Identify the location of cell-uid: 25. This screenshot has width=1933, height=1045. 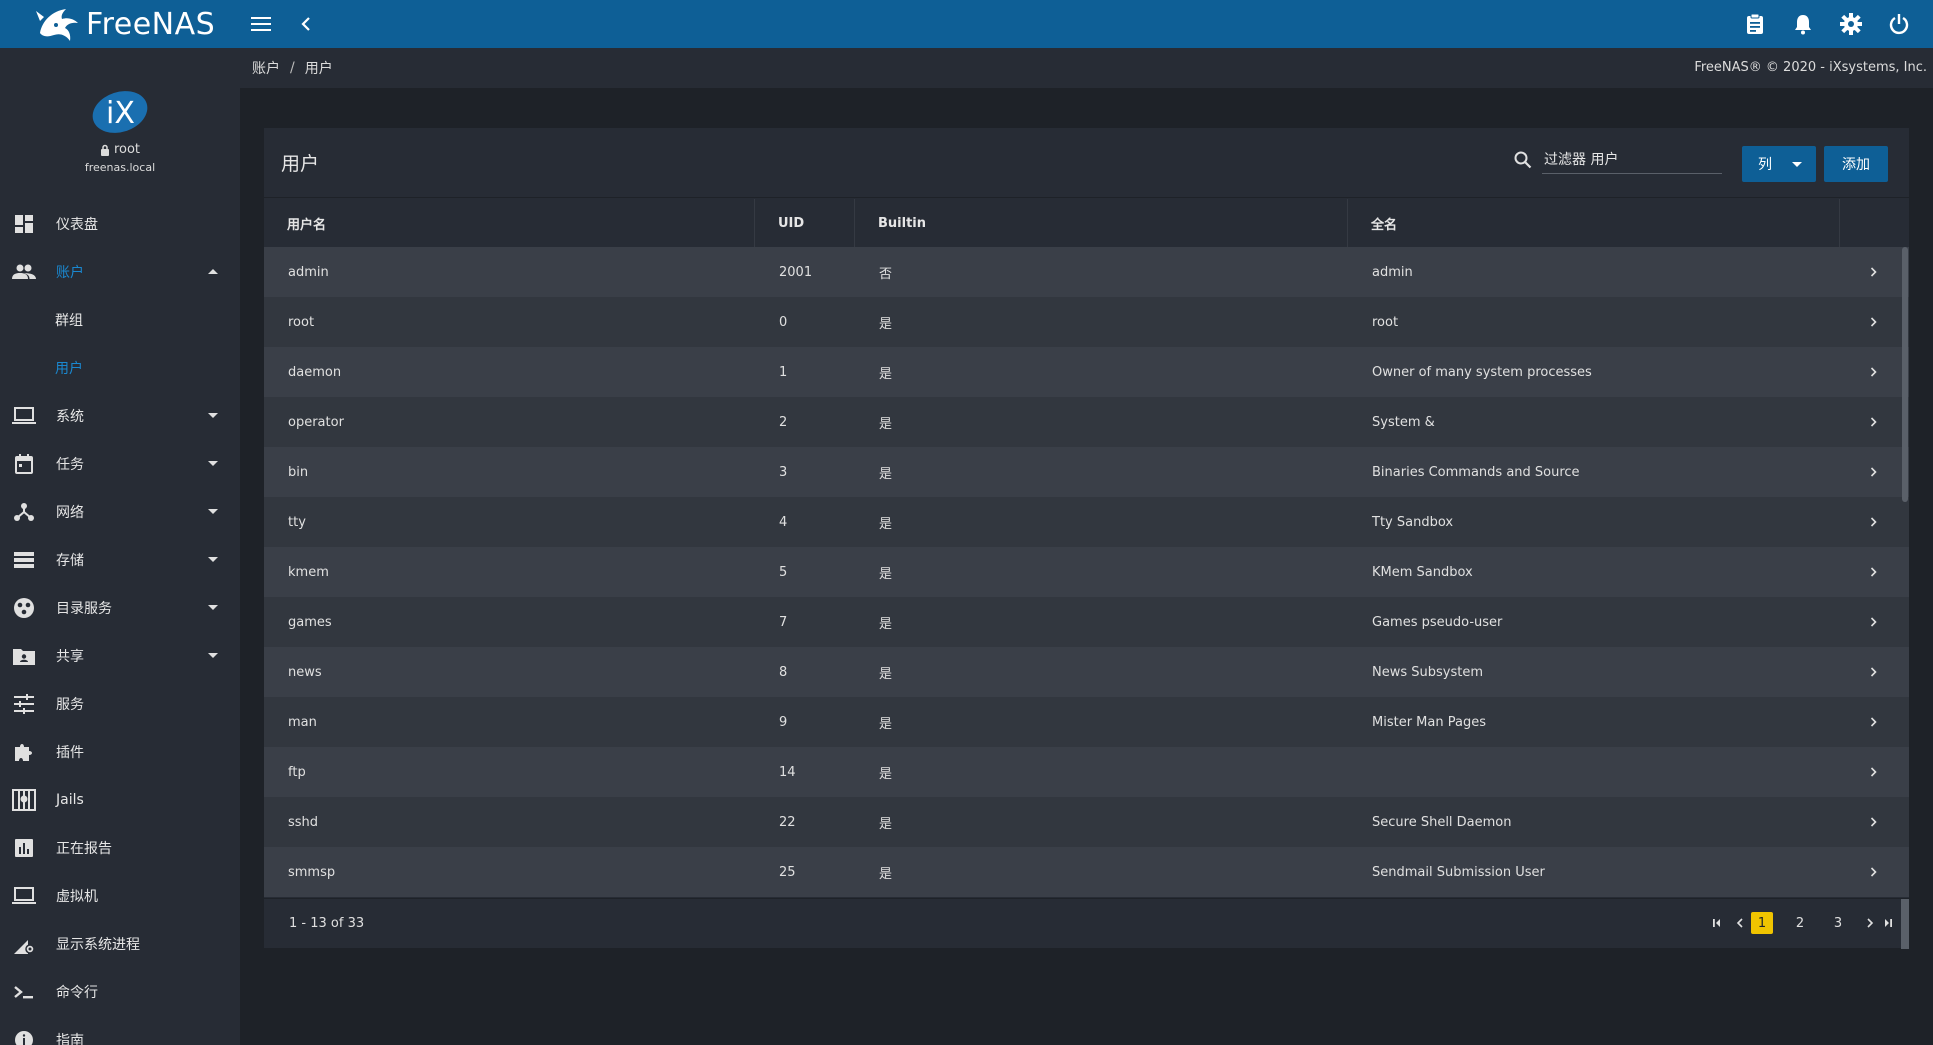
(787, 872).